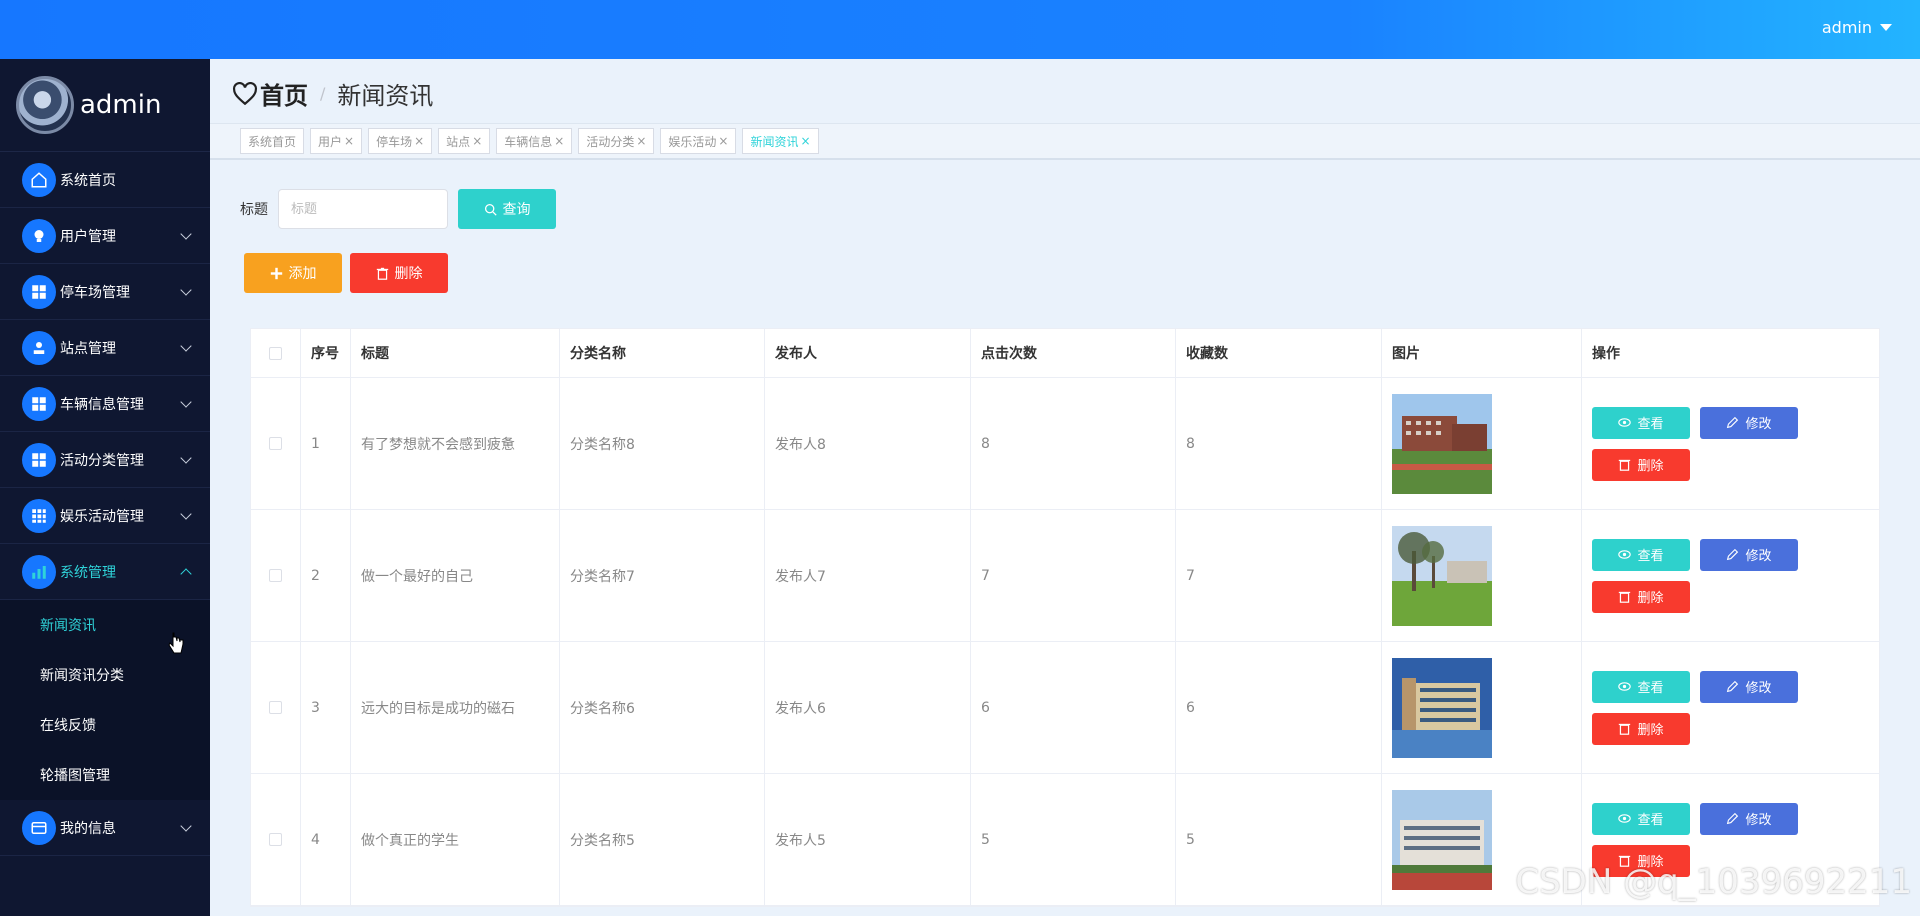  I want to click on delete-button-label: 删除, so click(408, 274).